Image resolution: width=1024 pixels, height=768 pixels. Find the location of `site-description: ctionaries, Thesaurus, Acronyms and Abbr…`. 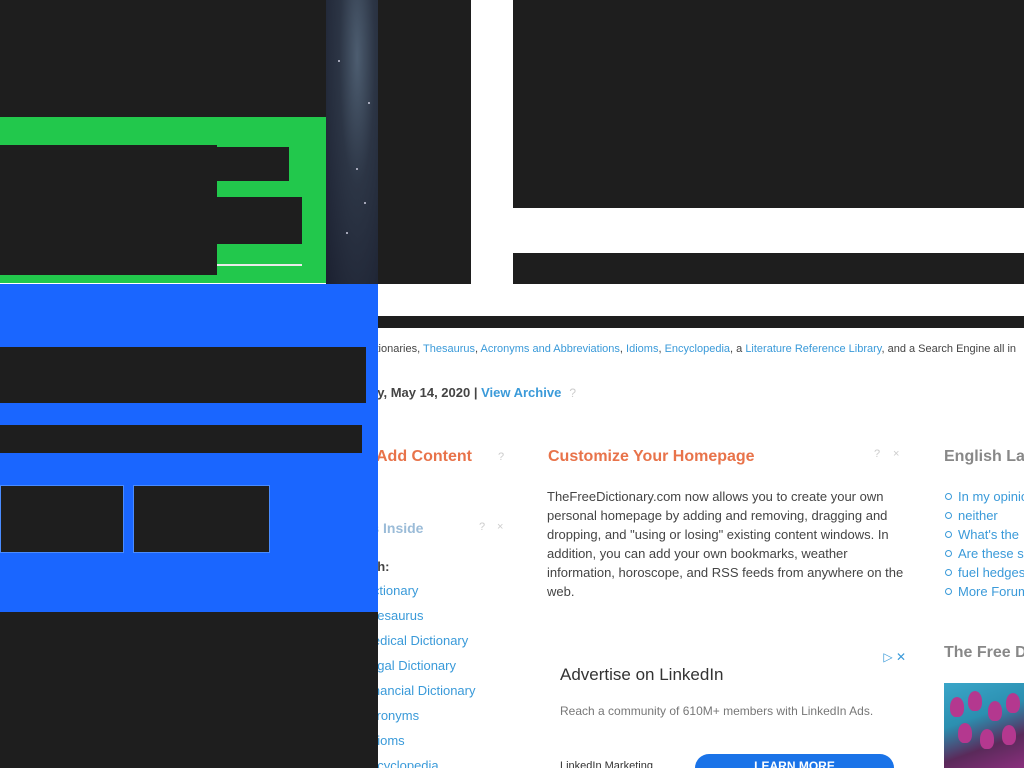

site-description: ctionaries, Thesaurus, Acronyms and Abbr… is located at coordinates (693, 349).